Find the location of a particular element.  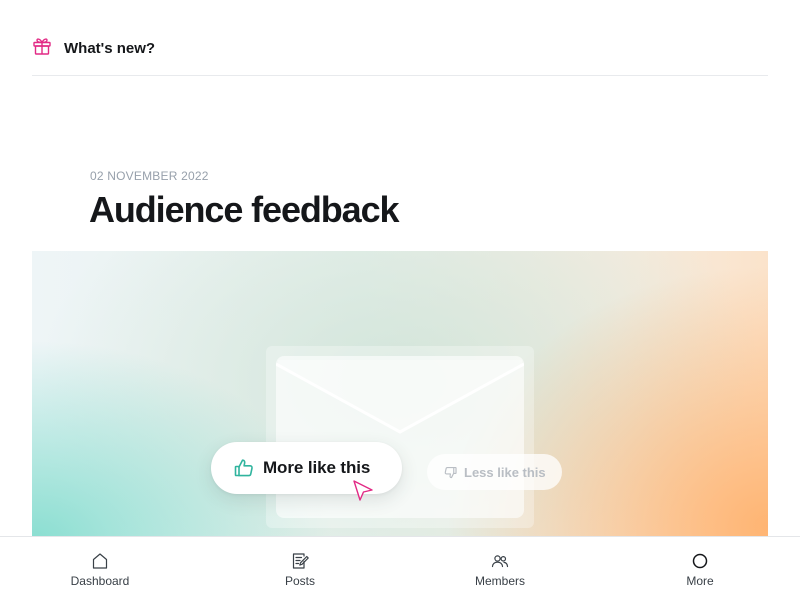

less-like-this-button: Less like this is located at coordinates (494, 472).